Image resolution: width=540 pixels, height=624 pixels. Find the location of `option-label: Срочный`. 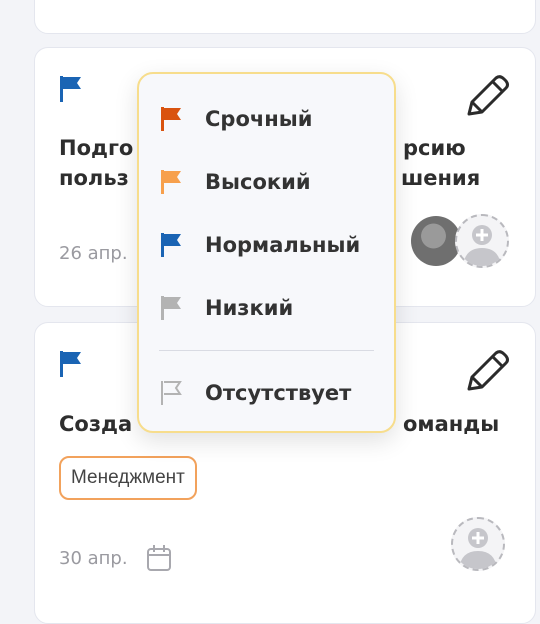

option-label: Срочный is located at coordinates (259, 119).